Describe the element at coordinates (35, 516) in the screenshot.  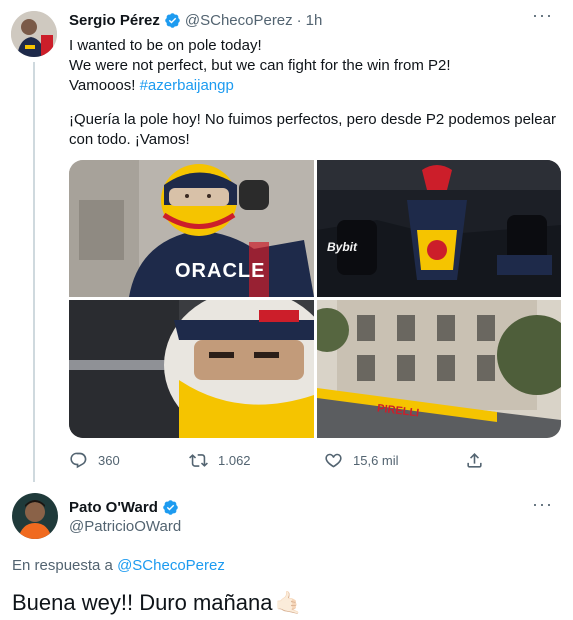
I see `reply-author-avatar` at that location.